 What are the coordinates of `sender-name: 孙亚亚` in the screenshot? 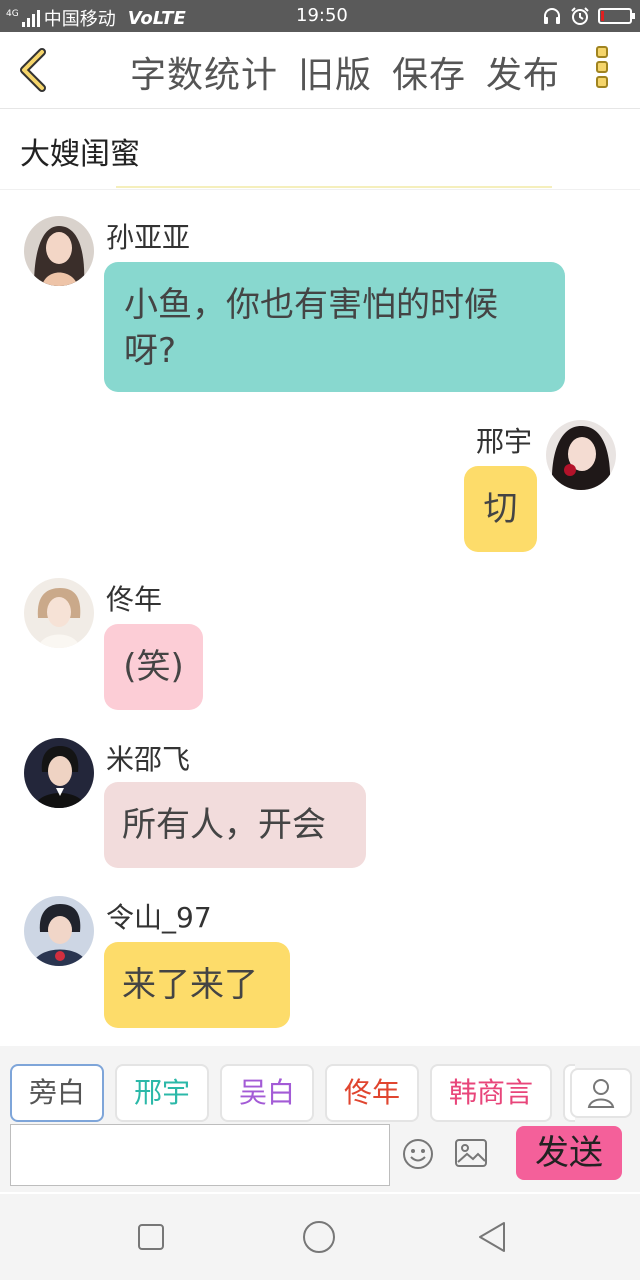 It's located at (148, 237).